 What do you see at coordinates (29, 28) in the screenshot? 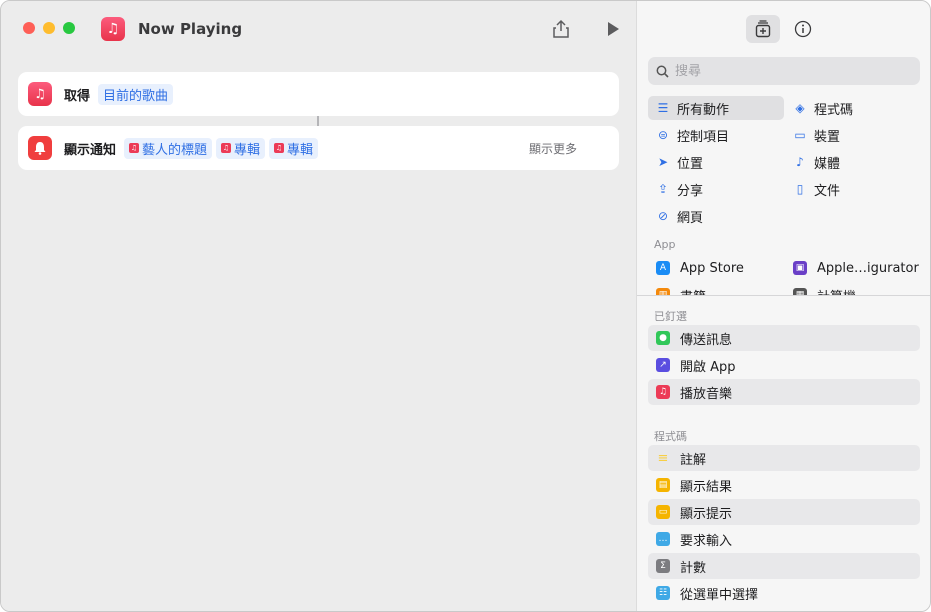
I see `close-window-button` at bounding box center [29, 28].